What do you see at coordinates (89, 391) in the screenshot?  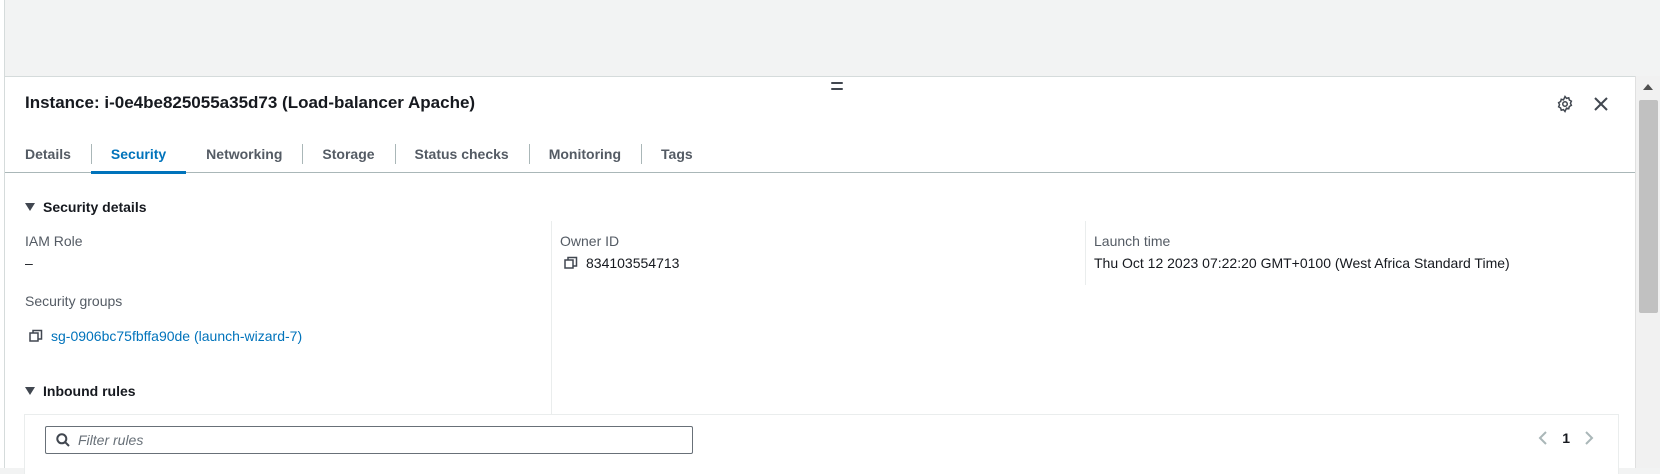 I see `inbound-rules-heading: Inbound rules` at bounding box center [89, 391].